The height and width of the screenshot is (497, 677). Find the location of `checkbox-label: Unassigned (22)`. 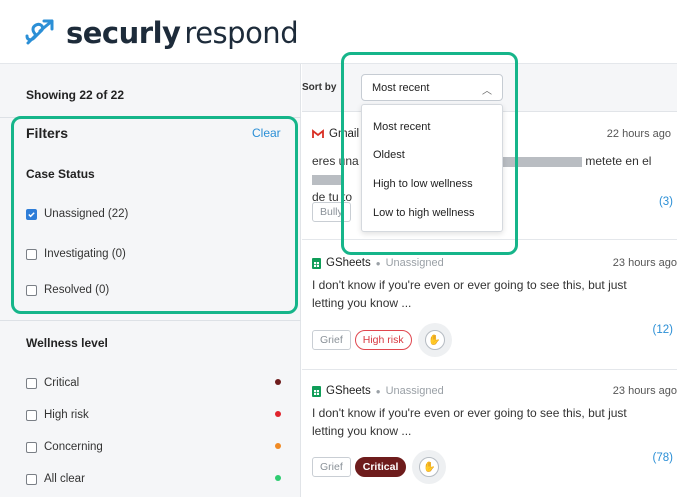

checkbox-label: Unassigned (22) is located at coordinates (86, 214).